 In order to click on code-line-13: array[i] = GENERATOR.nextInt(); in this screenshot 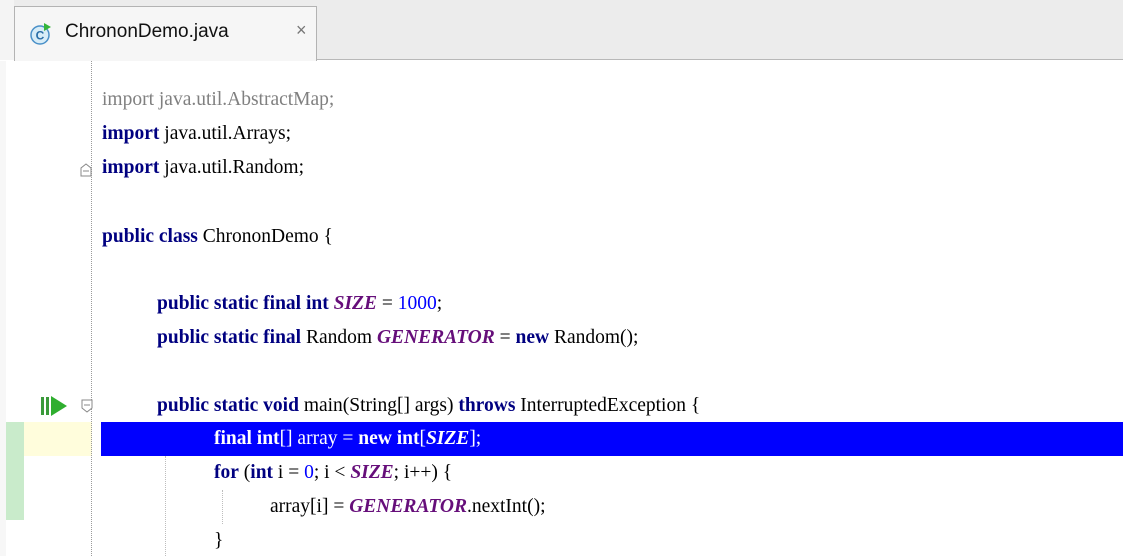, I will do `click(408, 506)`.